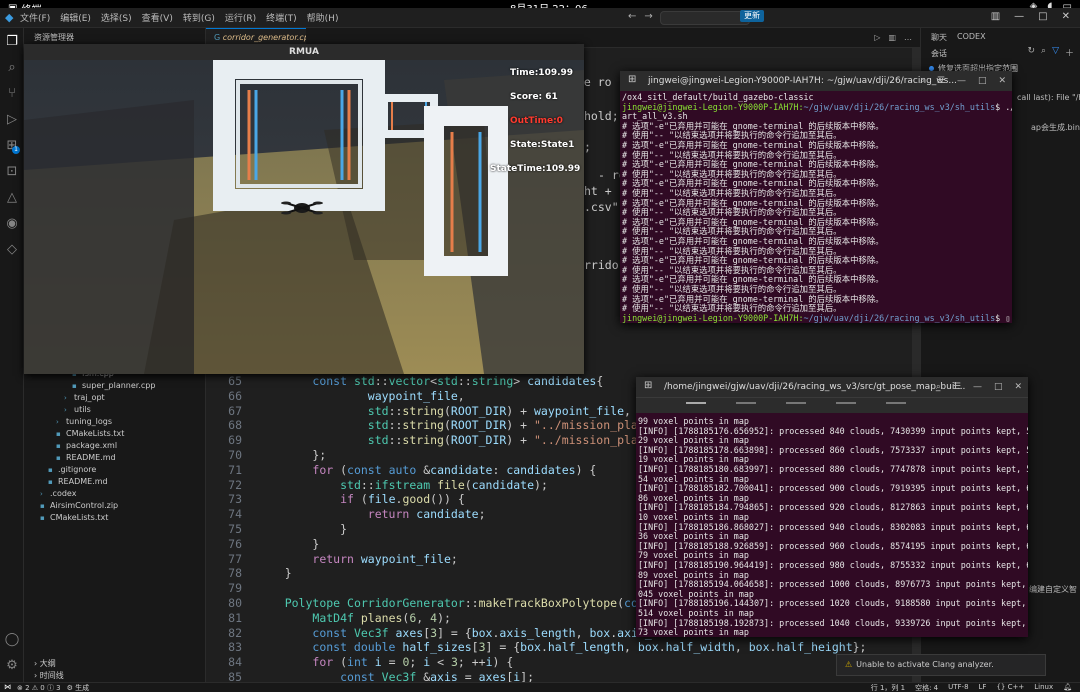 The height and width of the screenshot is (692, 1080). I want to click on run-icon: ▷, so click(877, 37).